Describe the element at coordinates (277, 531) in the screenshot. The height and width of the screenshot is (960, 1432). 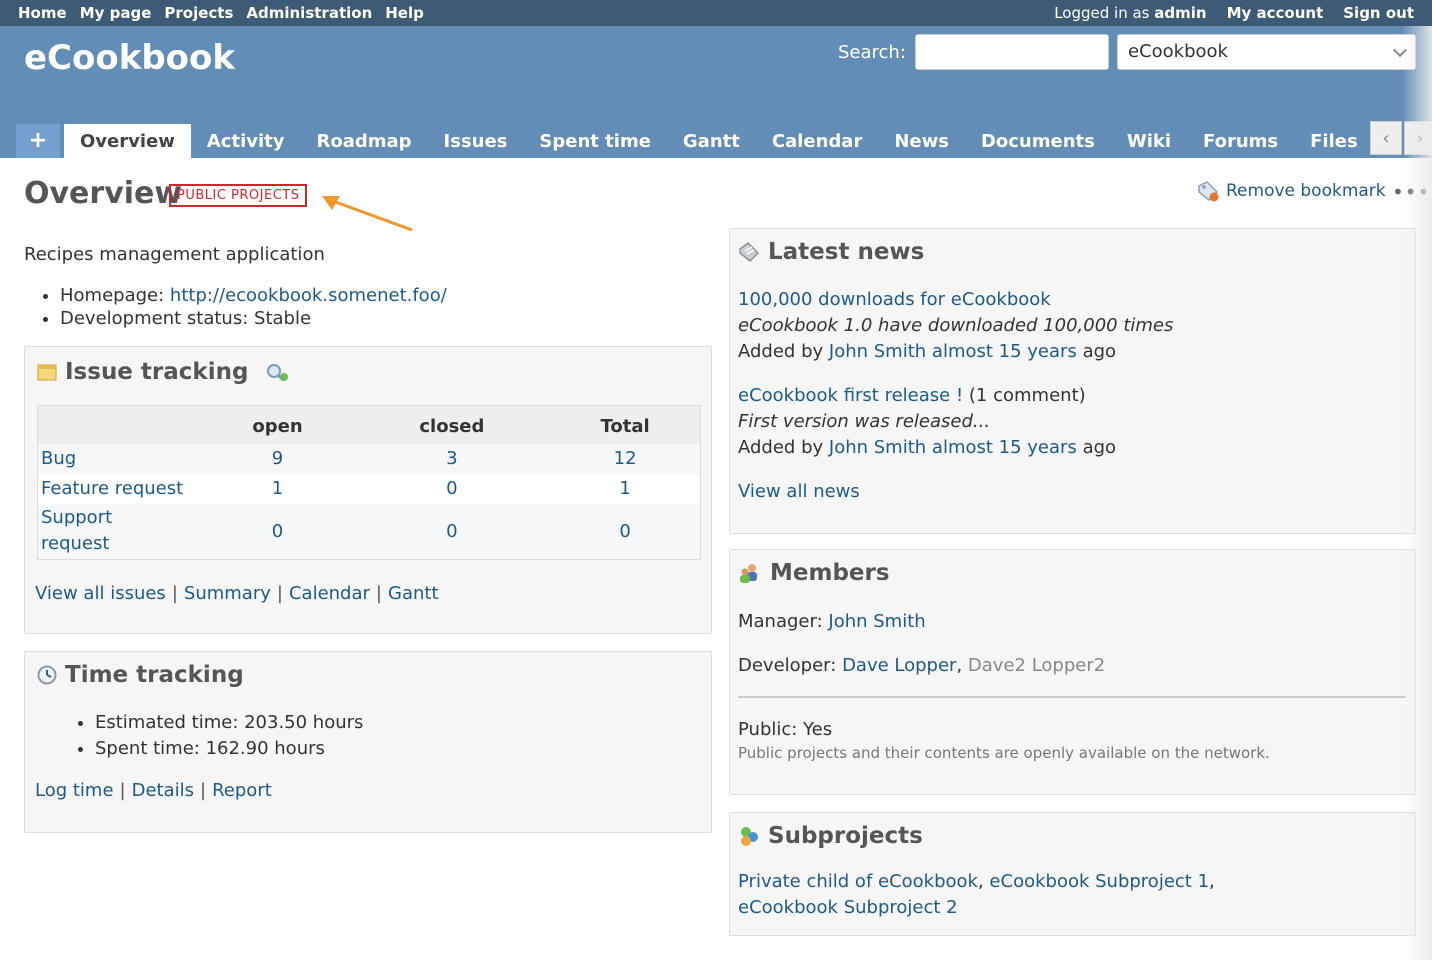
I see `open-count-link: 0` at that location.